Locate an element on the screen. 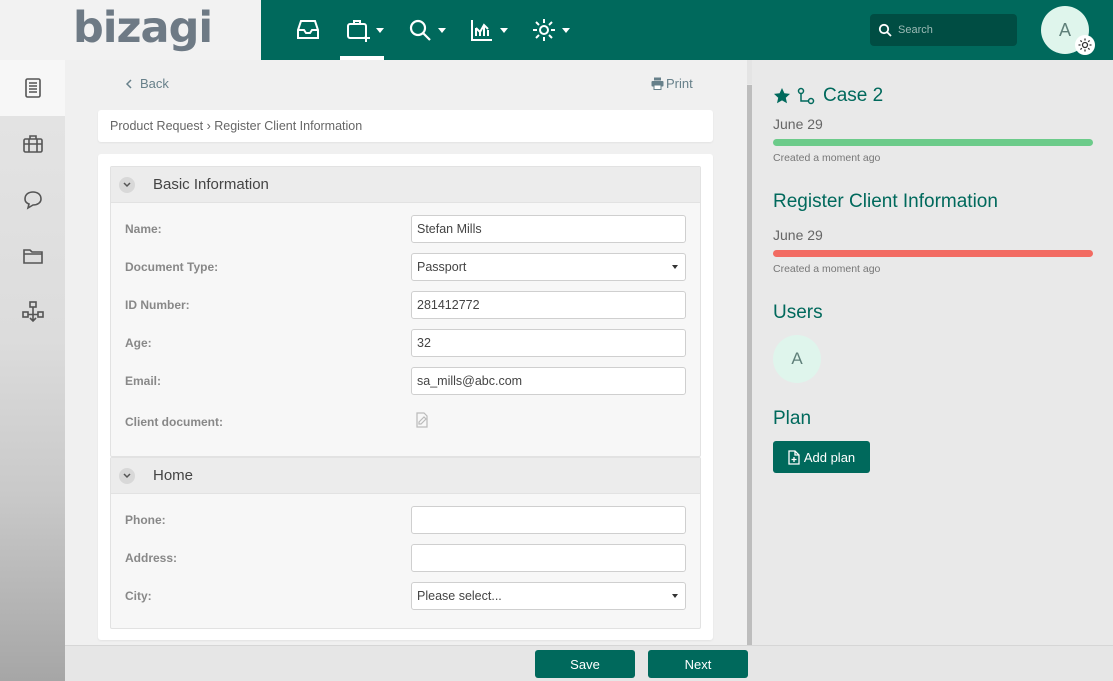 The width and height of the screenshot is (1113, 681). nav-admin is located at coordinates (548, 30).